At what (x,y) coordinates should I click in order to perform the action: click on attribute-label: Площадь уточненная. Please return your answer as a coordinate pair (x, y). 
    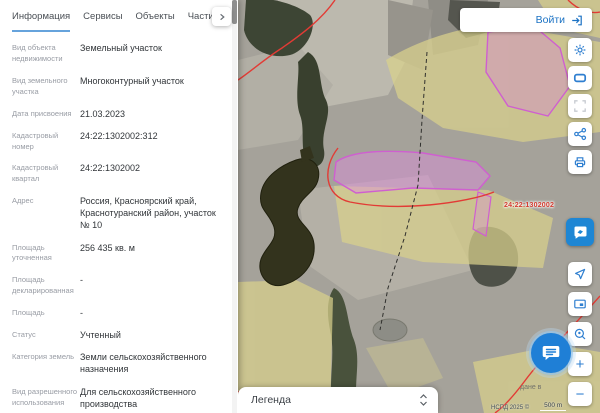
    Looking at the image, I should click on (32, 252).